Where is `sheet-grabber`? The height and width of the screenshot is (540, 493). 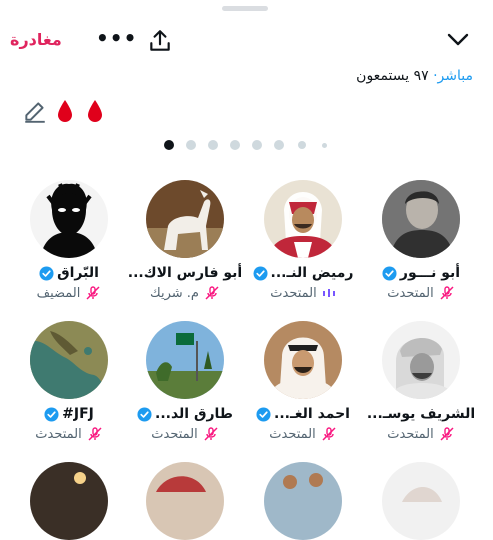
sheet-grabber is located at coordinates (245, 8).